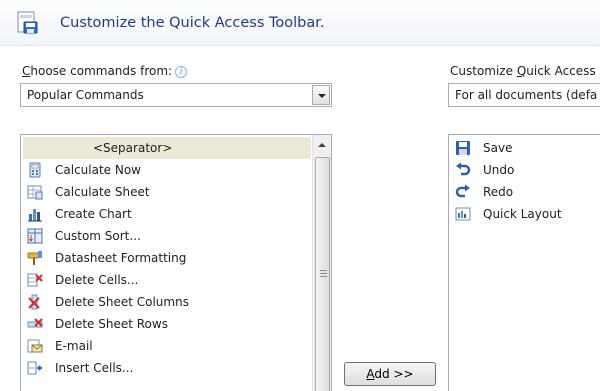 The image size is (600, 391). Describe the element at coordinates (98, 170) in the screenshot. I see `list-item-label: Calculate Now` at that location.